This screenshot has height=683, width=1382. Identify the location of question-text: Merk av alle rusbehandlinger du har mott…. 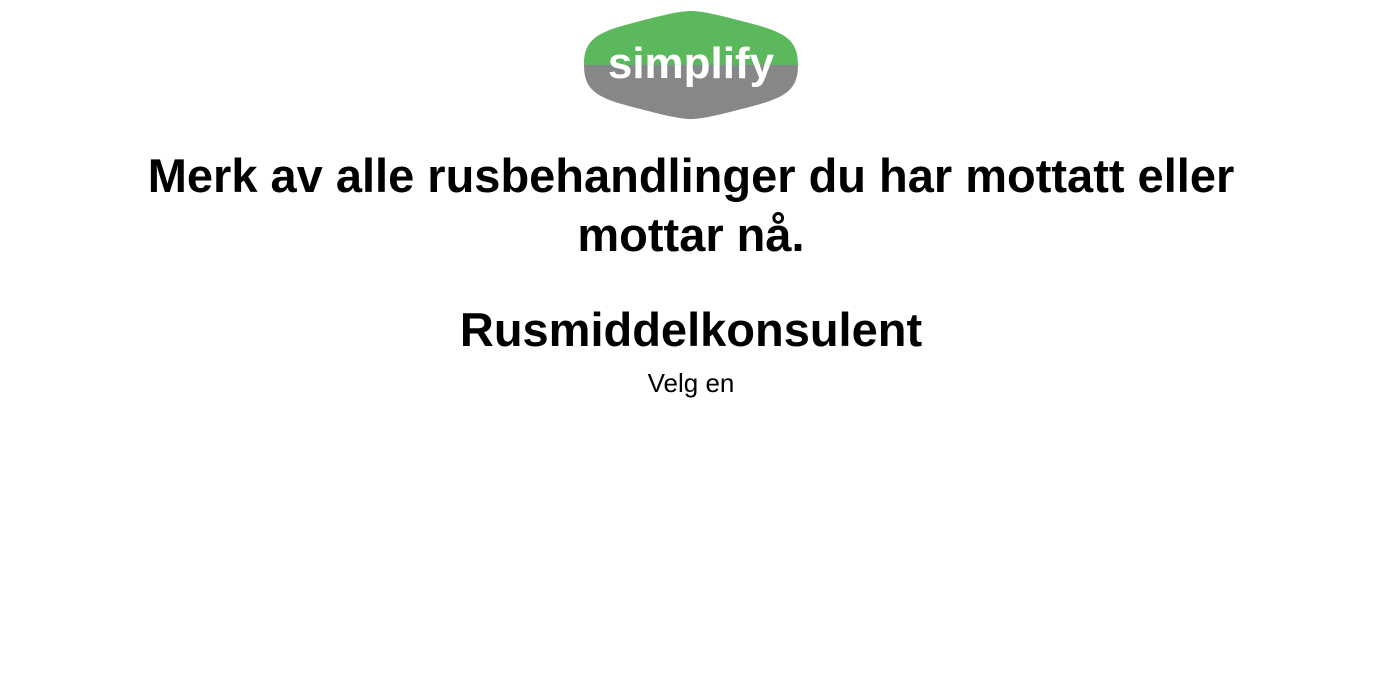
(691, 205).